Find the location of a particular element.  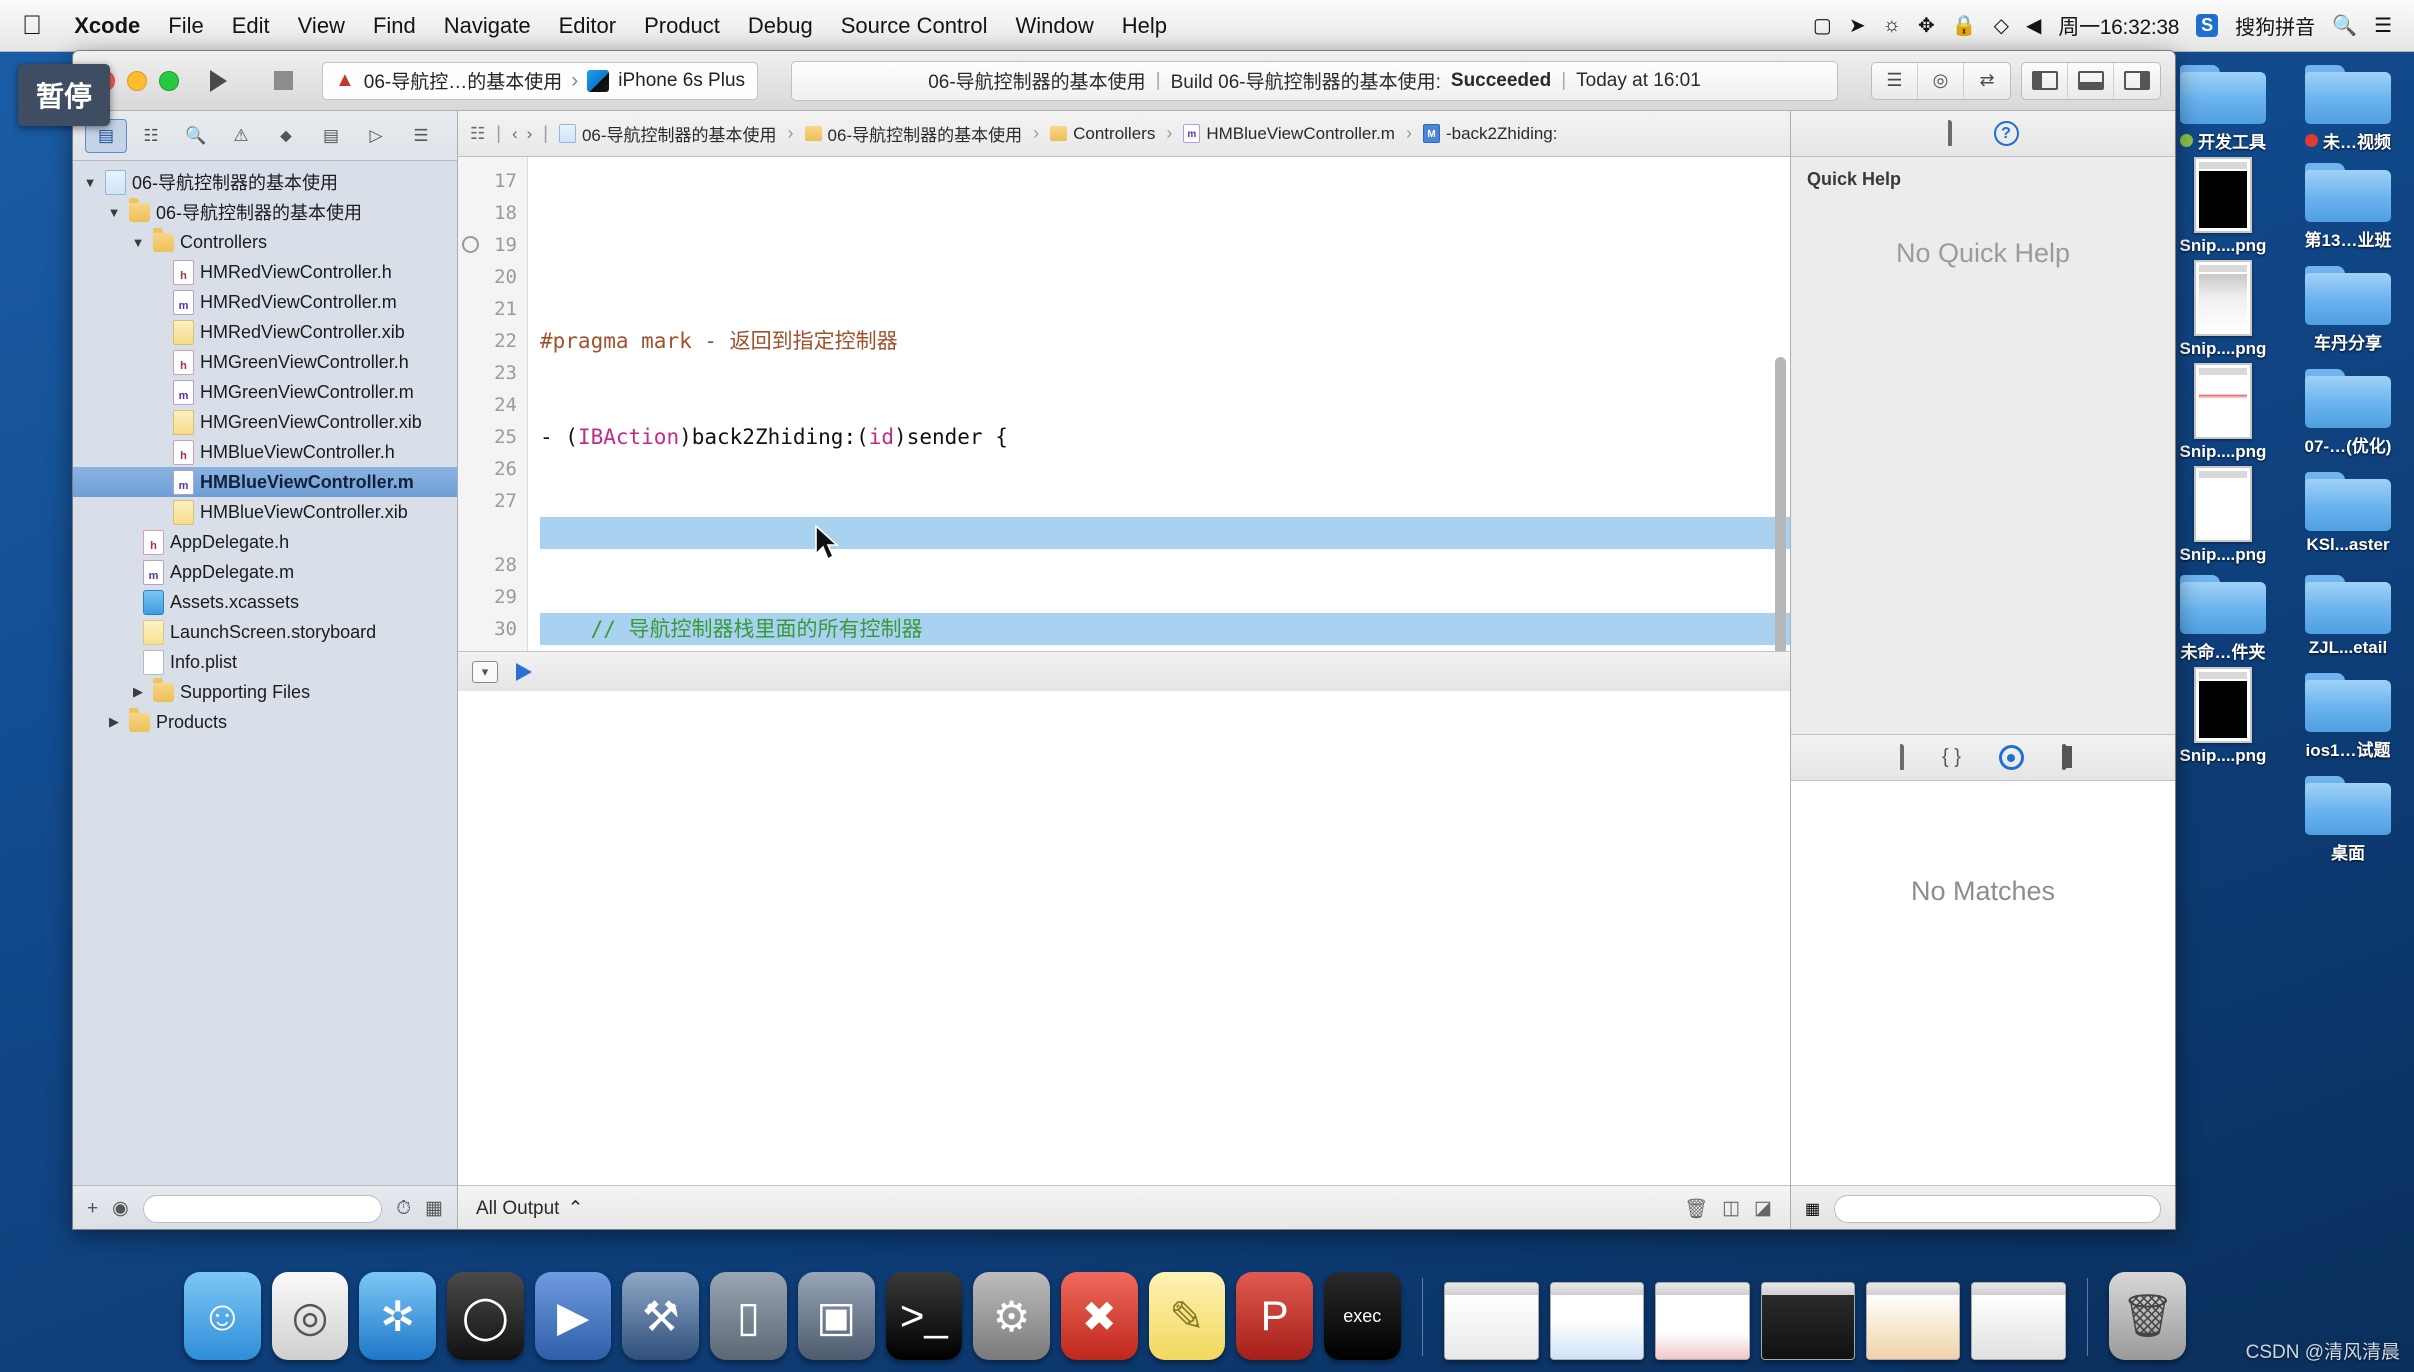

breadcrumb-symbol: M -back2Zhiding: is located at coordinates (1490, 134).